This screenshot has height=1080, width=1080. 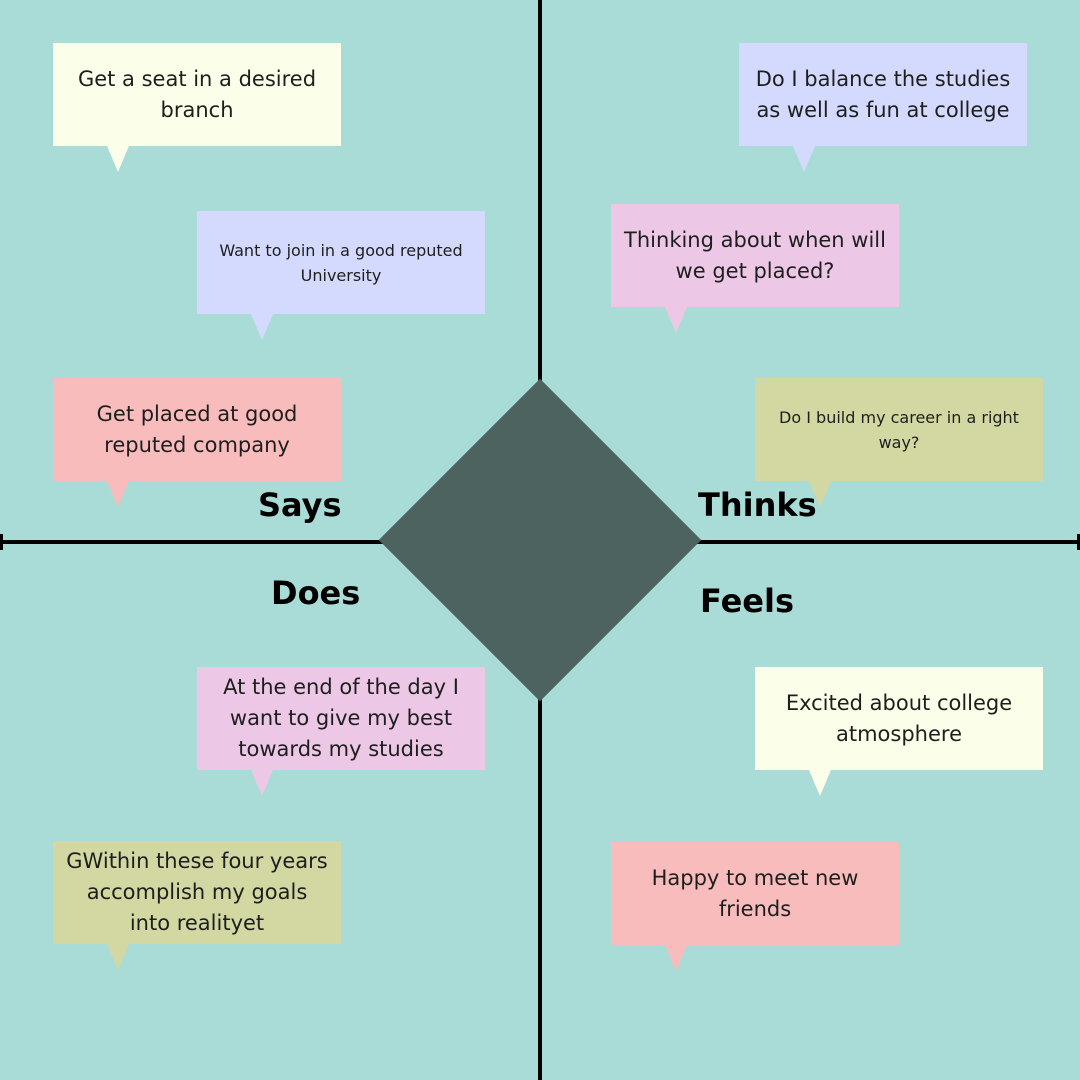 What do you see at coordinates (899, 718) in the screenshot?
I see `note-text: Excited about college atmosphere` at bounding box center [899, 718].